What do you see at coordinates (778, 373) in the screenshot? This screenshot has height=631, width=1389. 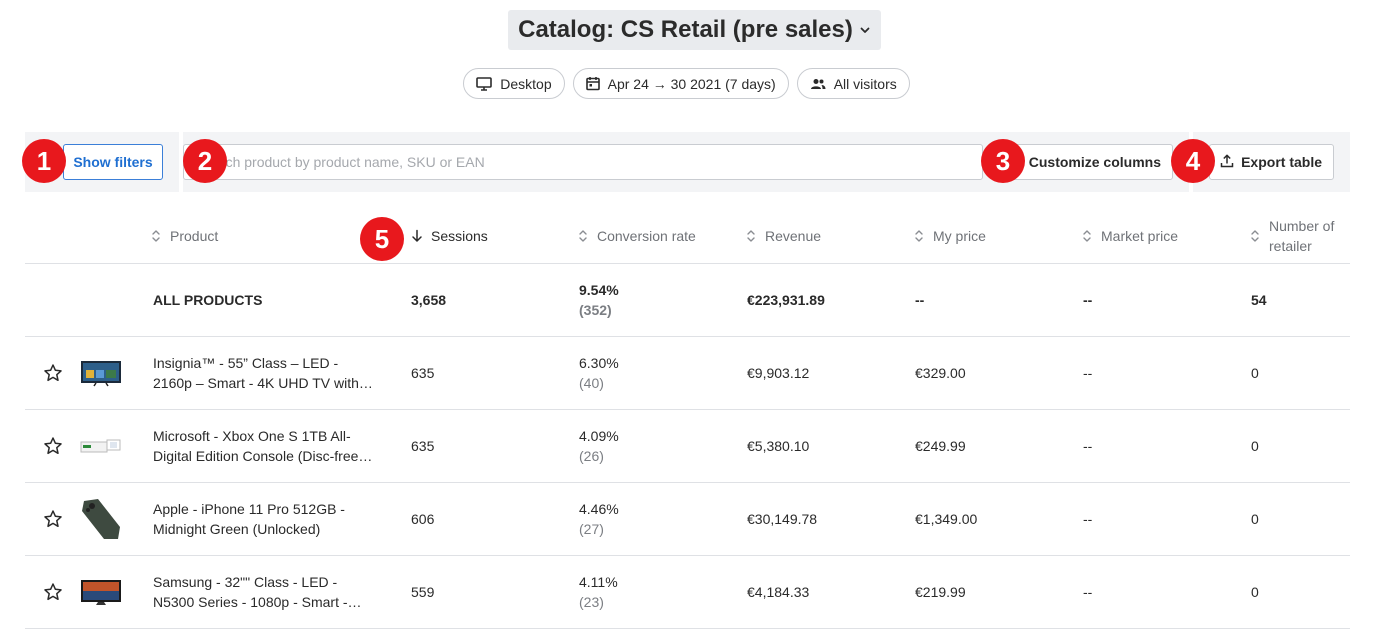 I see `revenue-value: €9,903.12` at bounding box center [778, 373].